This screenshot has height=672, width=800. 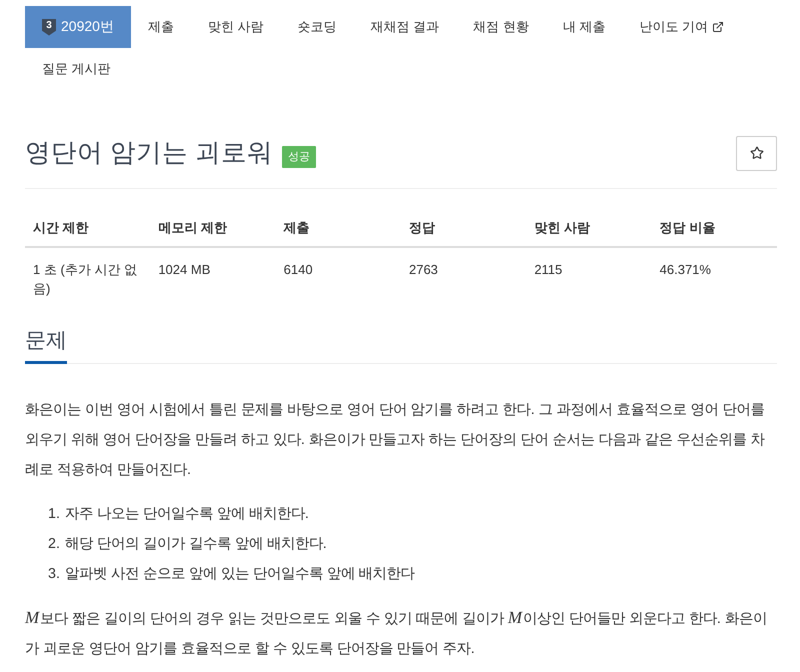 What do you see at coordinates (87, 228) in the screenshot?
I see `table-header-cell: 시간 제한` at bounding box center [87, 228].